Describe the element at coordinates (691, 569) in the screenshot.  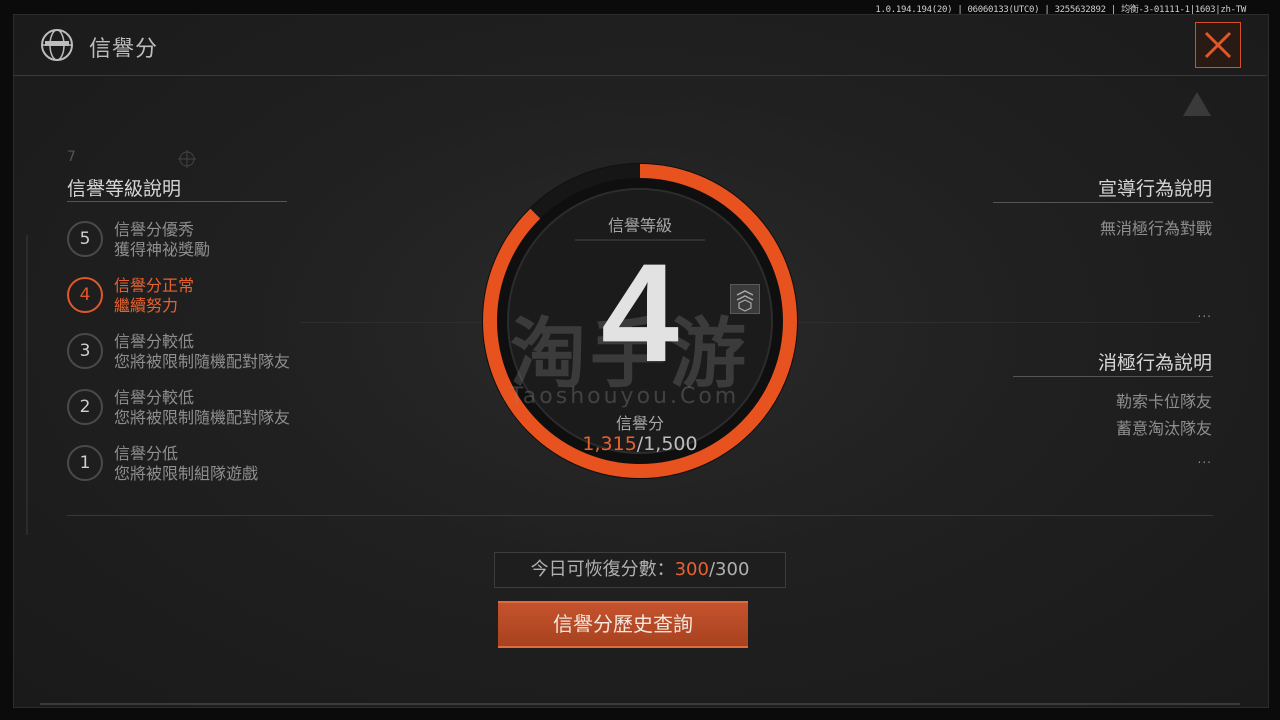
I see `recover-current: 300` at that location.